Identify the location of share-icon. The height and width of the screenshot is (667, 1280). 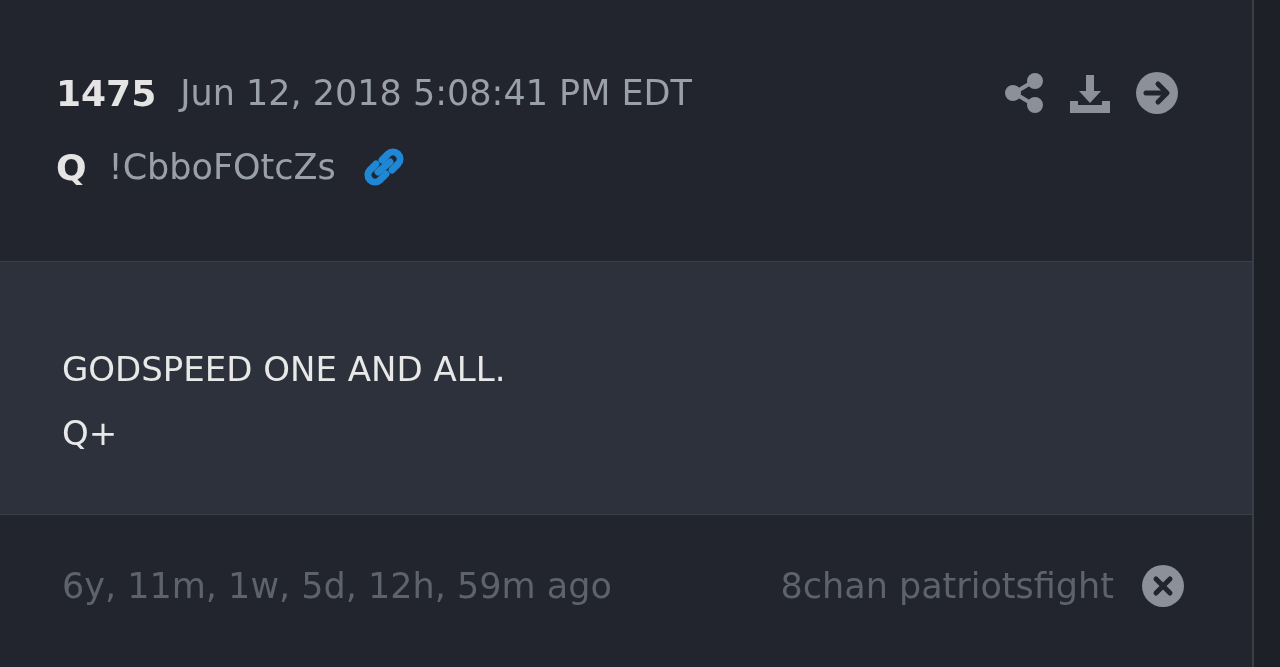
(1024, 93).